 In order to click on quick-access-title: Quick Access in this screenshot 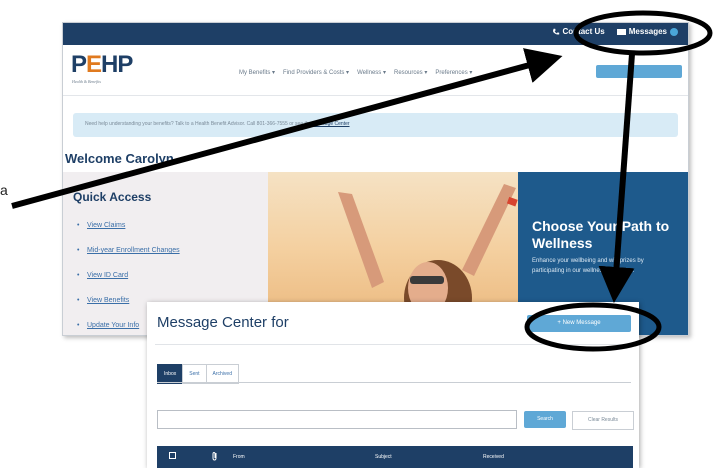, I will do `click(112, 197)`.